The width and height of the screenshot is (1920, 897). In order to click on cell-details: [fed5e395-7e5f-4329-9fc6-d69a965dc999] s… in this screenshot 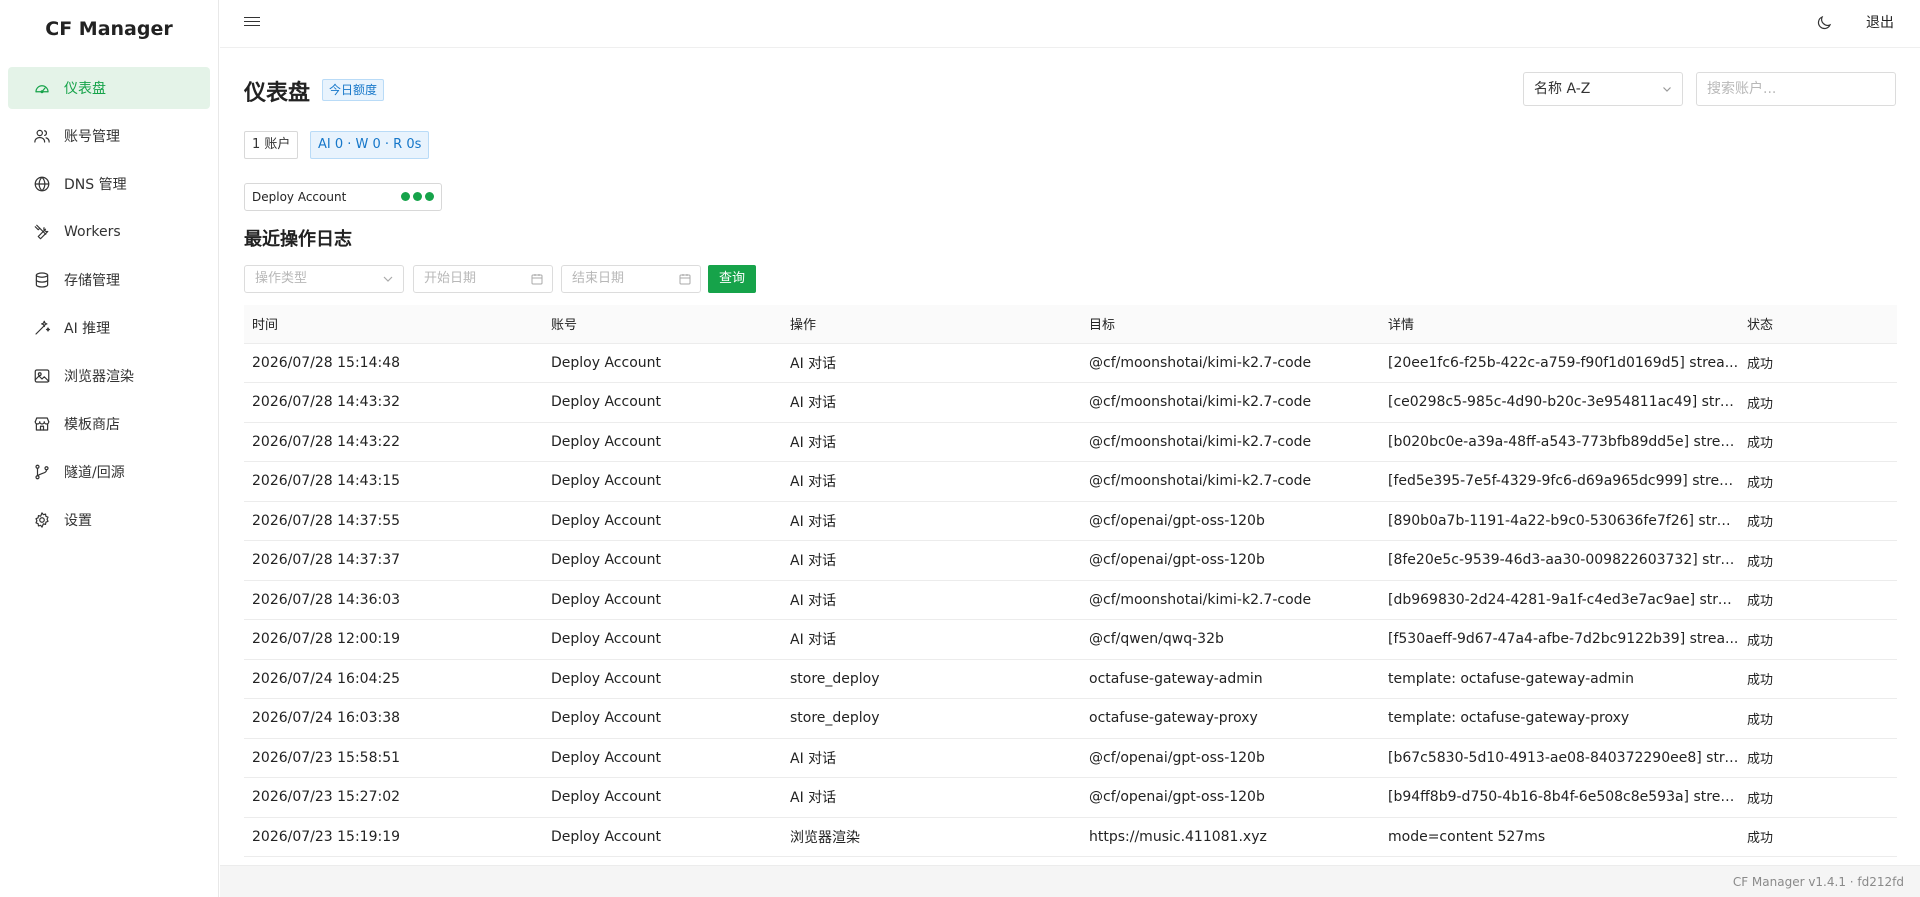, I will do `click(1559, 481)`.